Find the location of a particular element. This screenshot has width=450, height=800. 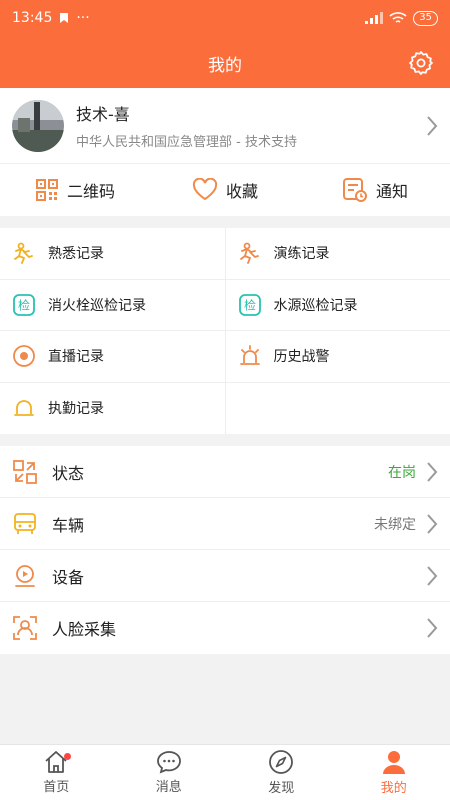

profile-card: 技术-喜 中华人民共和国应急管理部 - 技术支持 is located at coordinates (225, 126).